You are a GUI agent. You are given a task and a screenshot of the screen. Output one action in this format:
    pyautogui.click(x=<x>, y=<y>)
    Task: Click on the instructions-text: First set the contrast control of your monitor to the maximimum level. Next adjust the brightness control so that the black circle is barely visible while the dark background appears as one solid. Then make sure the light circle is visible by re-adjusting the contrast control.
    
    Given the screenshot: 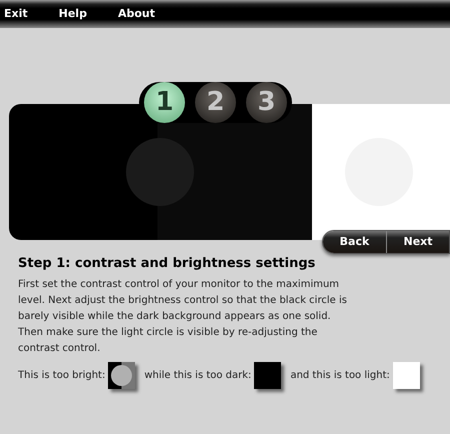 What is the action you would take?
    pyautogui.click(x=183, y=317)
    